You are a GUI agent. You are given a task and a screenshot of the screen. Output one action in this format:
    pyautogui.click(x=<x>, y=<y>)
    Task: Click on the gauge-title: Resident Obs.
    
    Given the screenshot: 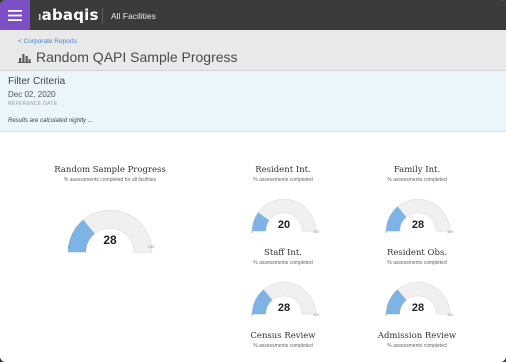 What is the action you would take?
    pyautogui.click(x=417, y=253)
    